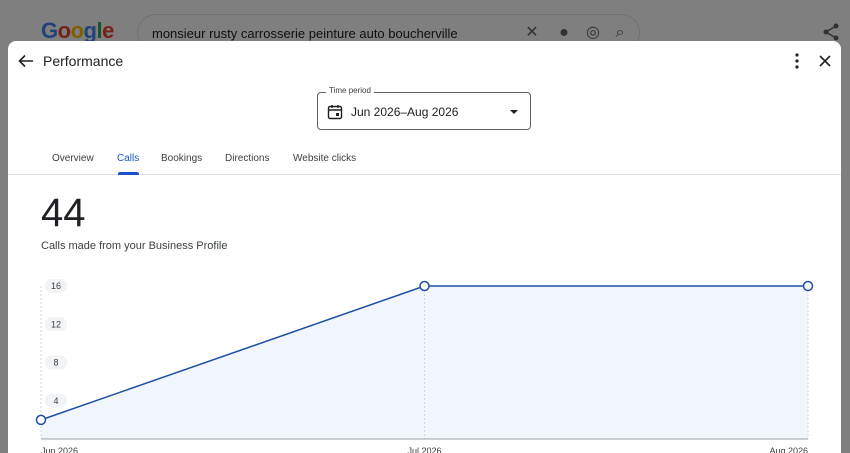 Image resolution: width=850 pixels, height=453 pixels. I want to click on back-arrow-icon, so click(26, 61).